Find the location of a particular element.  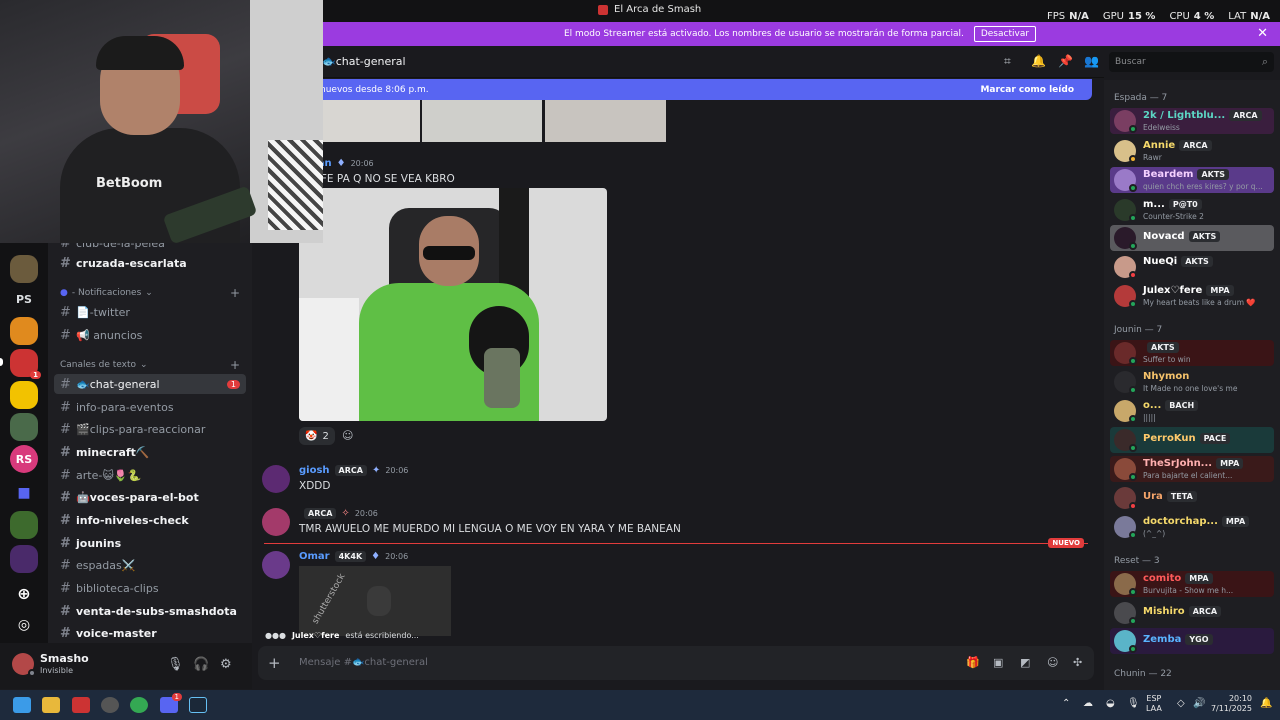

member-item: PerroKun PACE is located at coordinates (1192, 440).